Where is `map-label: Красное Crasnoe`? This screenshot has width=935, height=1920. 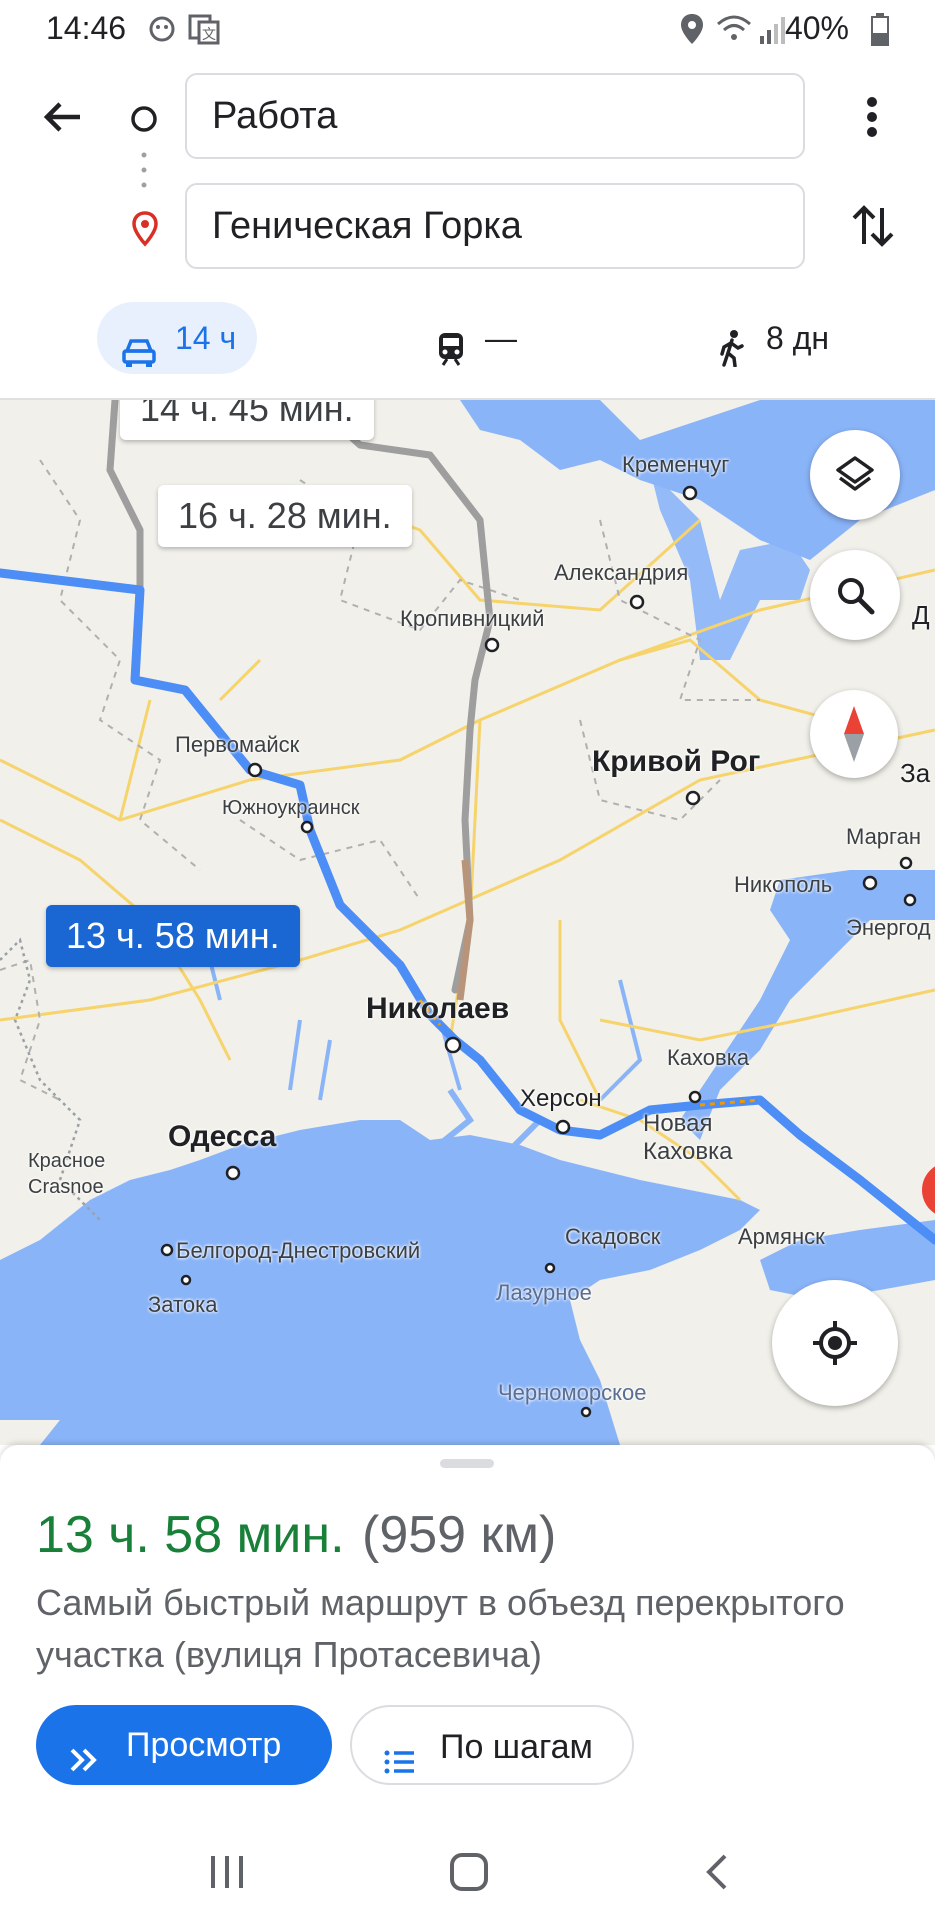
map-label: Красное Crasnoe is located at coordinates (67, 1174).